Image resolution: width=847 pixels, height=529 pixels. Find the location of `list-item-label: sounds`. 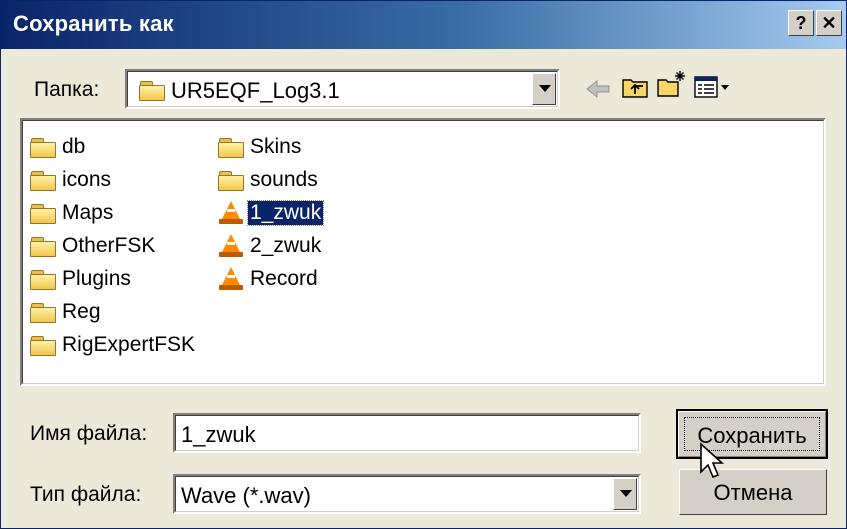

list-item-label: sounds is located at coordinates (284, 179).